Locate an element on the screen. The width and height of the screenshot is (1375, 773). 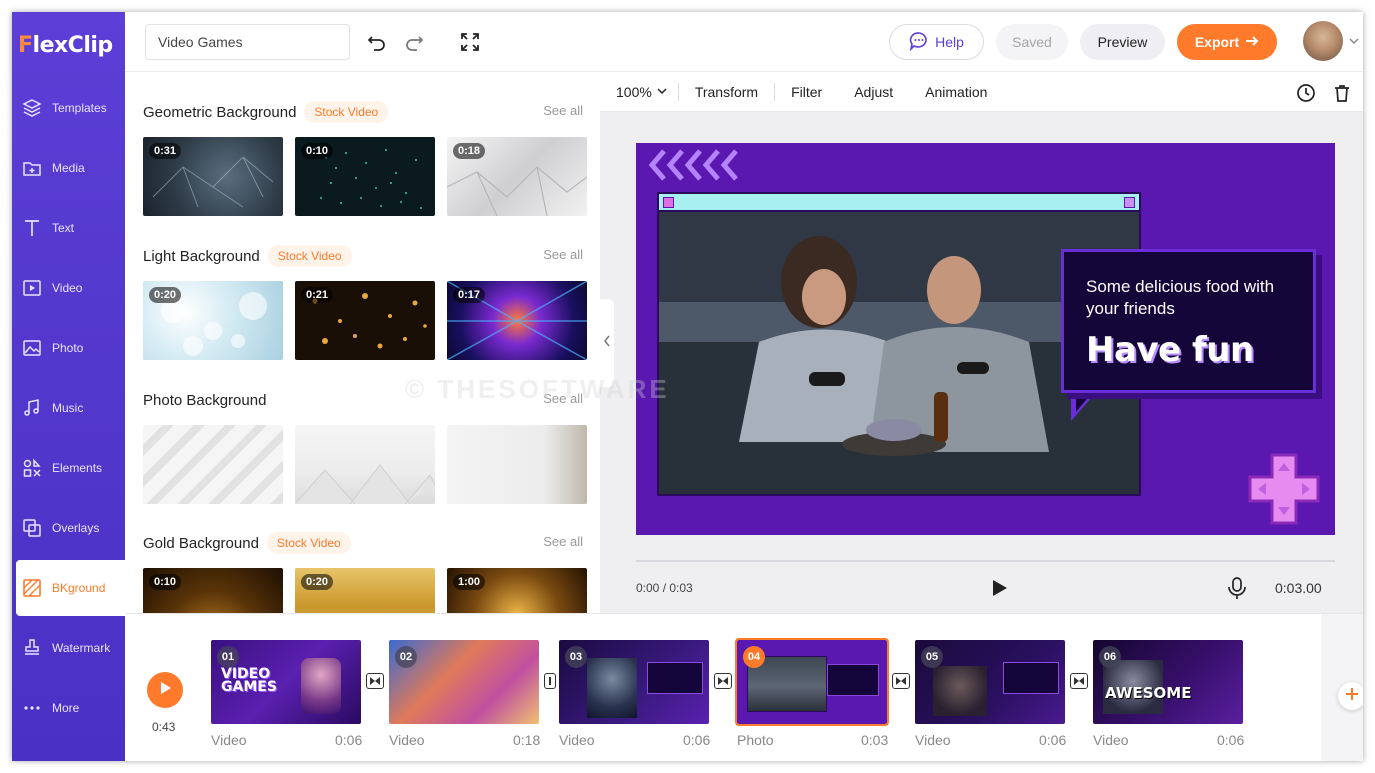
sidebar-item-label: BKground is located at coordinates (79, 588).